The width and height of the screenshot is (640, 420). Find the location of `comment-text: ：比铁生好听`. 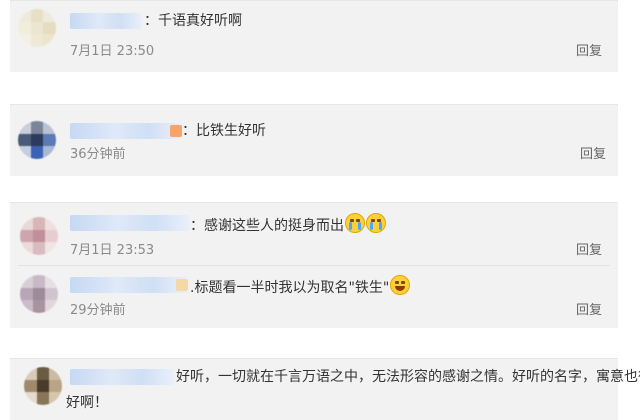

comment-text: ：比铁生好听 is located at coordinates (224, 131).